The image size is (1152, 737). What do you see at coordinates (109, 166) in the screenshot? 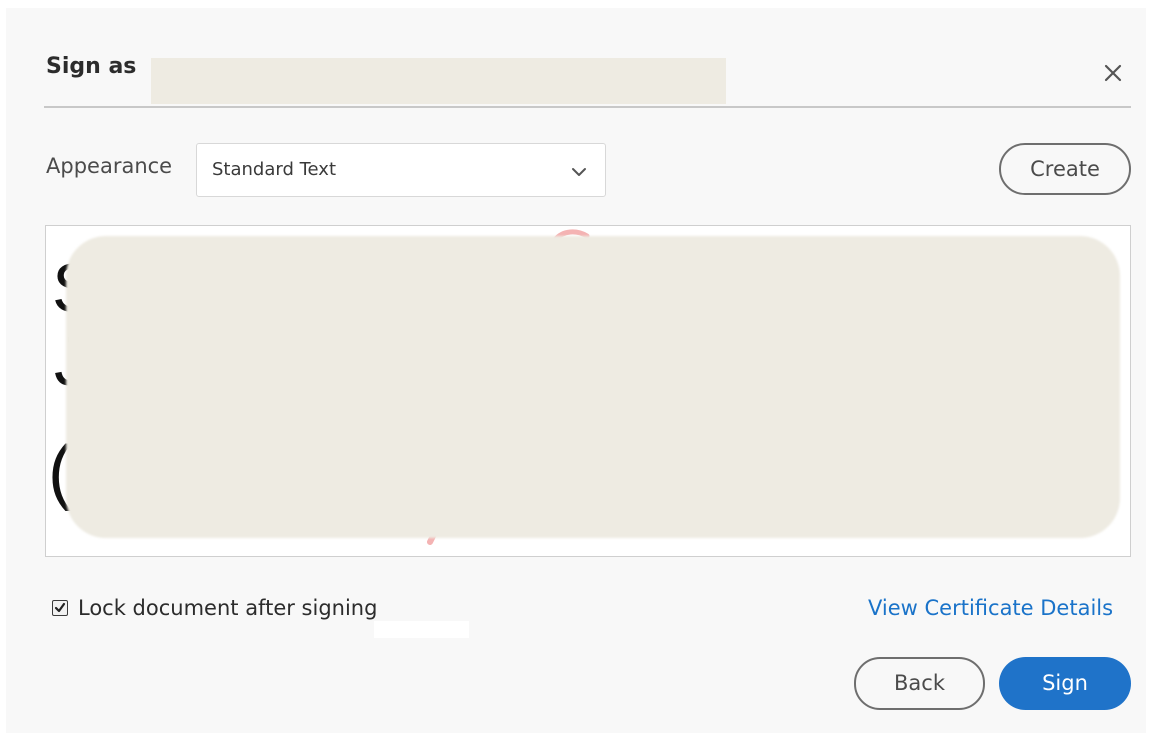
I see `appearance-label: Appearance` at bounding box center [109, 166].